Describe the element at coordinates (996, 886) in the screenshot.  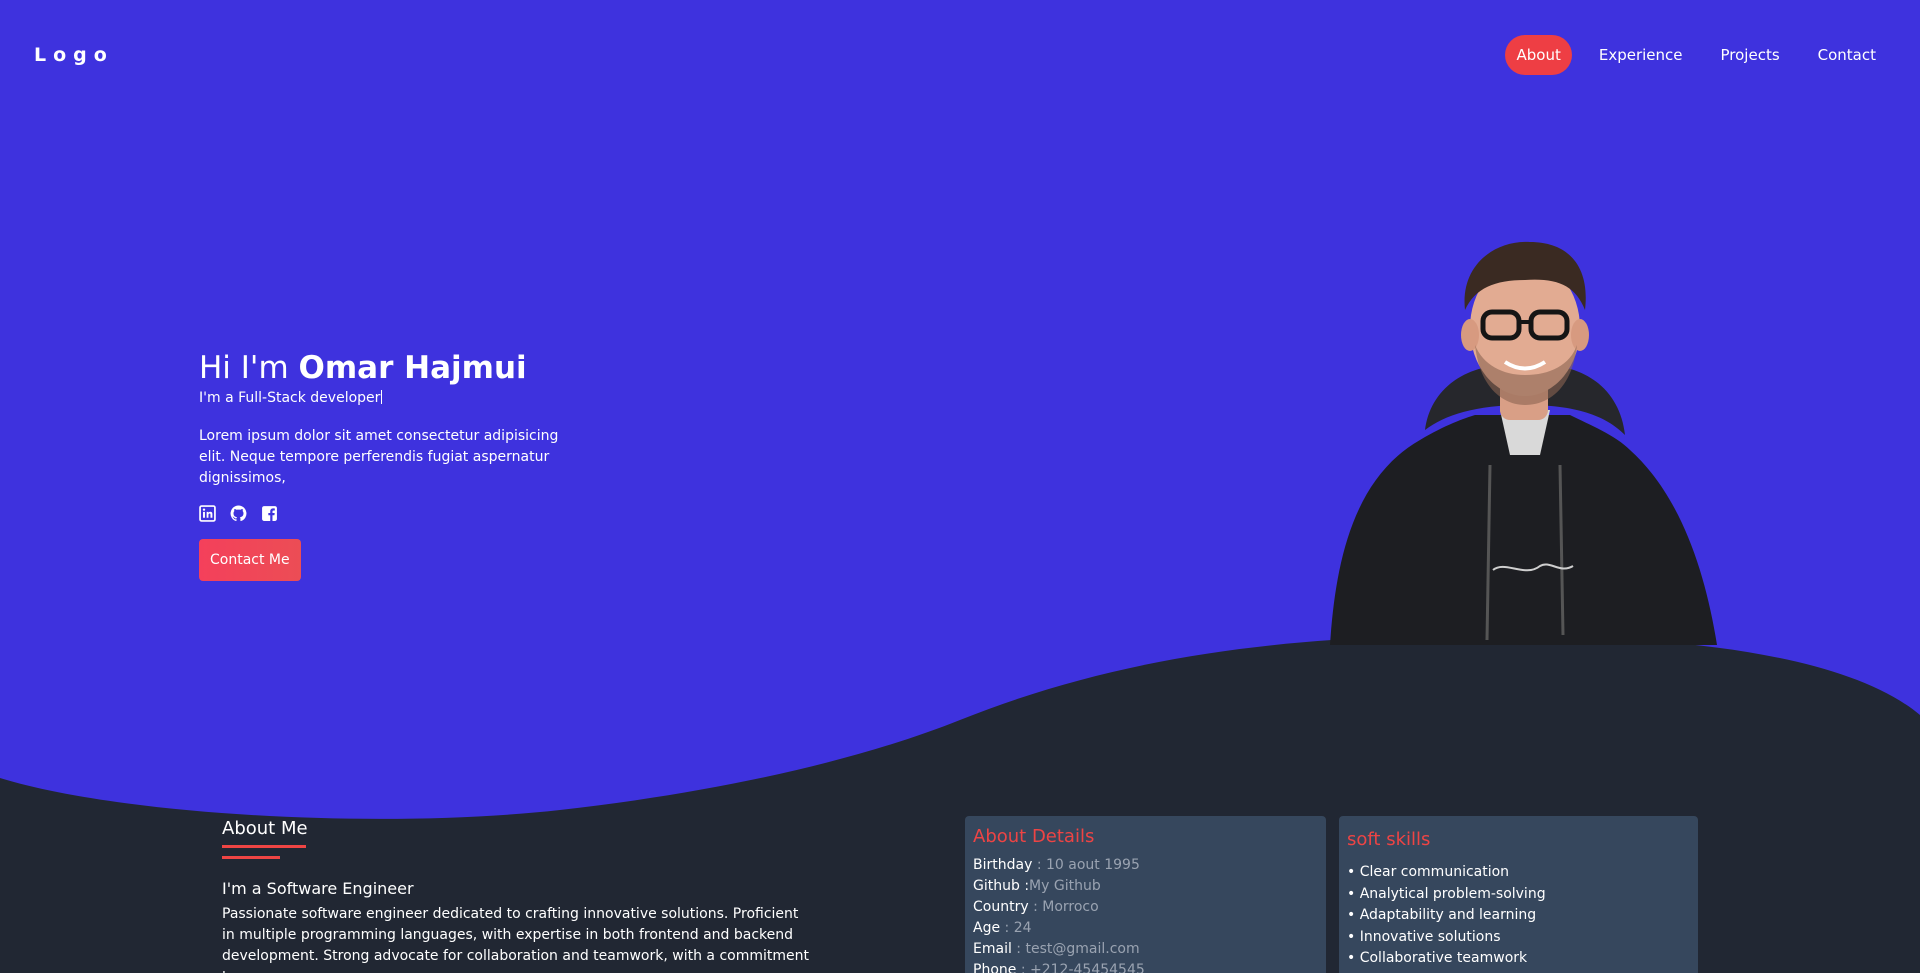
I see `detail-key: Github` at that location.